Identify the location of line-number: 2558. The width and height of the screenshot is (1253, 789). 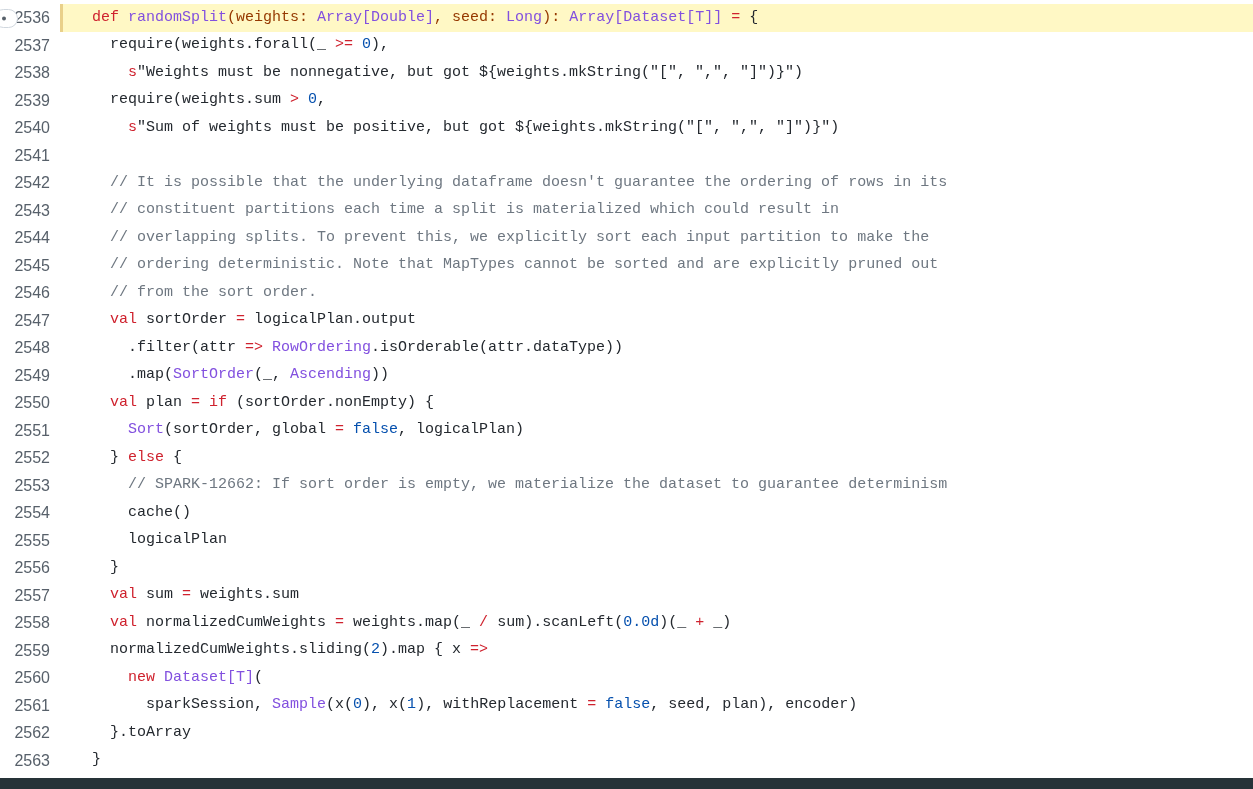
(32, 622).